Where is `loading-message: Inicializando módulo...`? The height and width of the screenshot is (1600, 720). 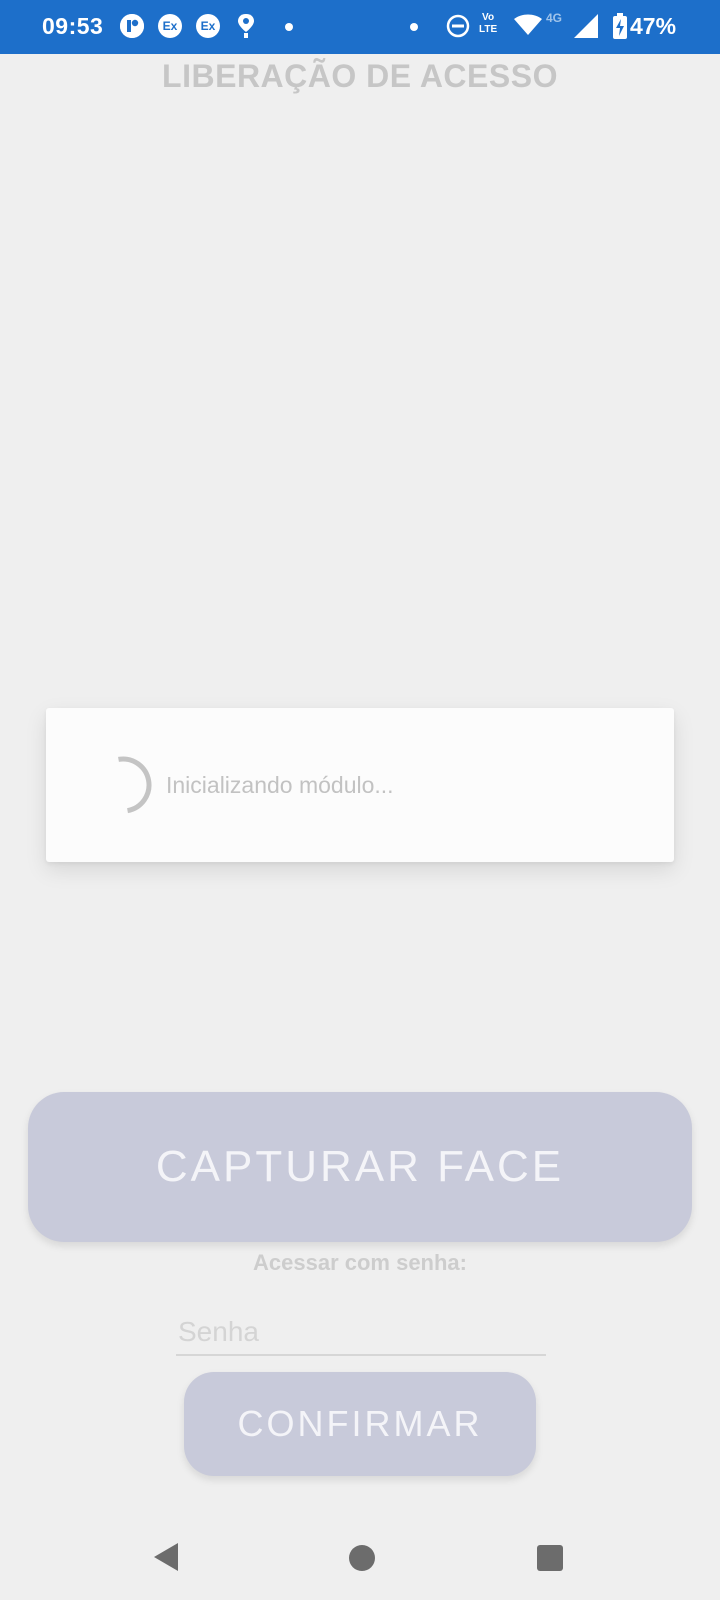
loading-message: Inicializando módulo... is located at coordinates (280, 785).